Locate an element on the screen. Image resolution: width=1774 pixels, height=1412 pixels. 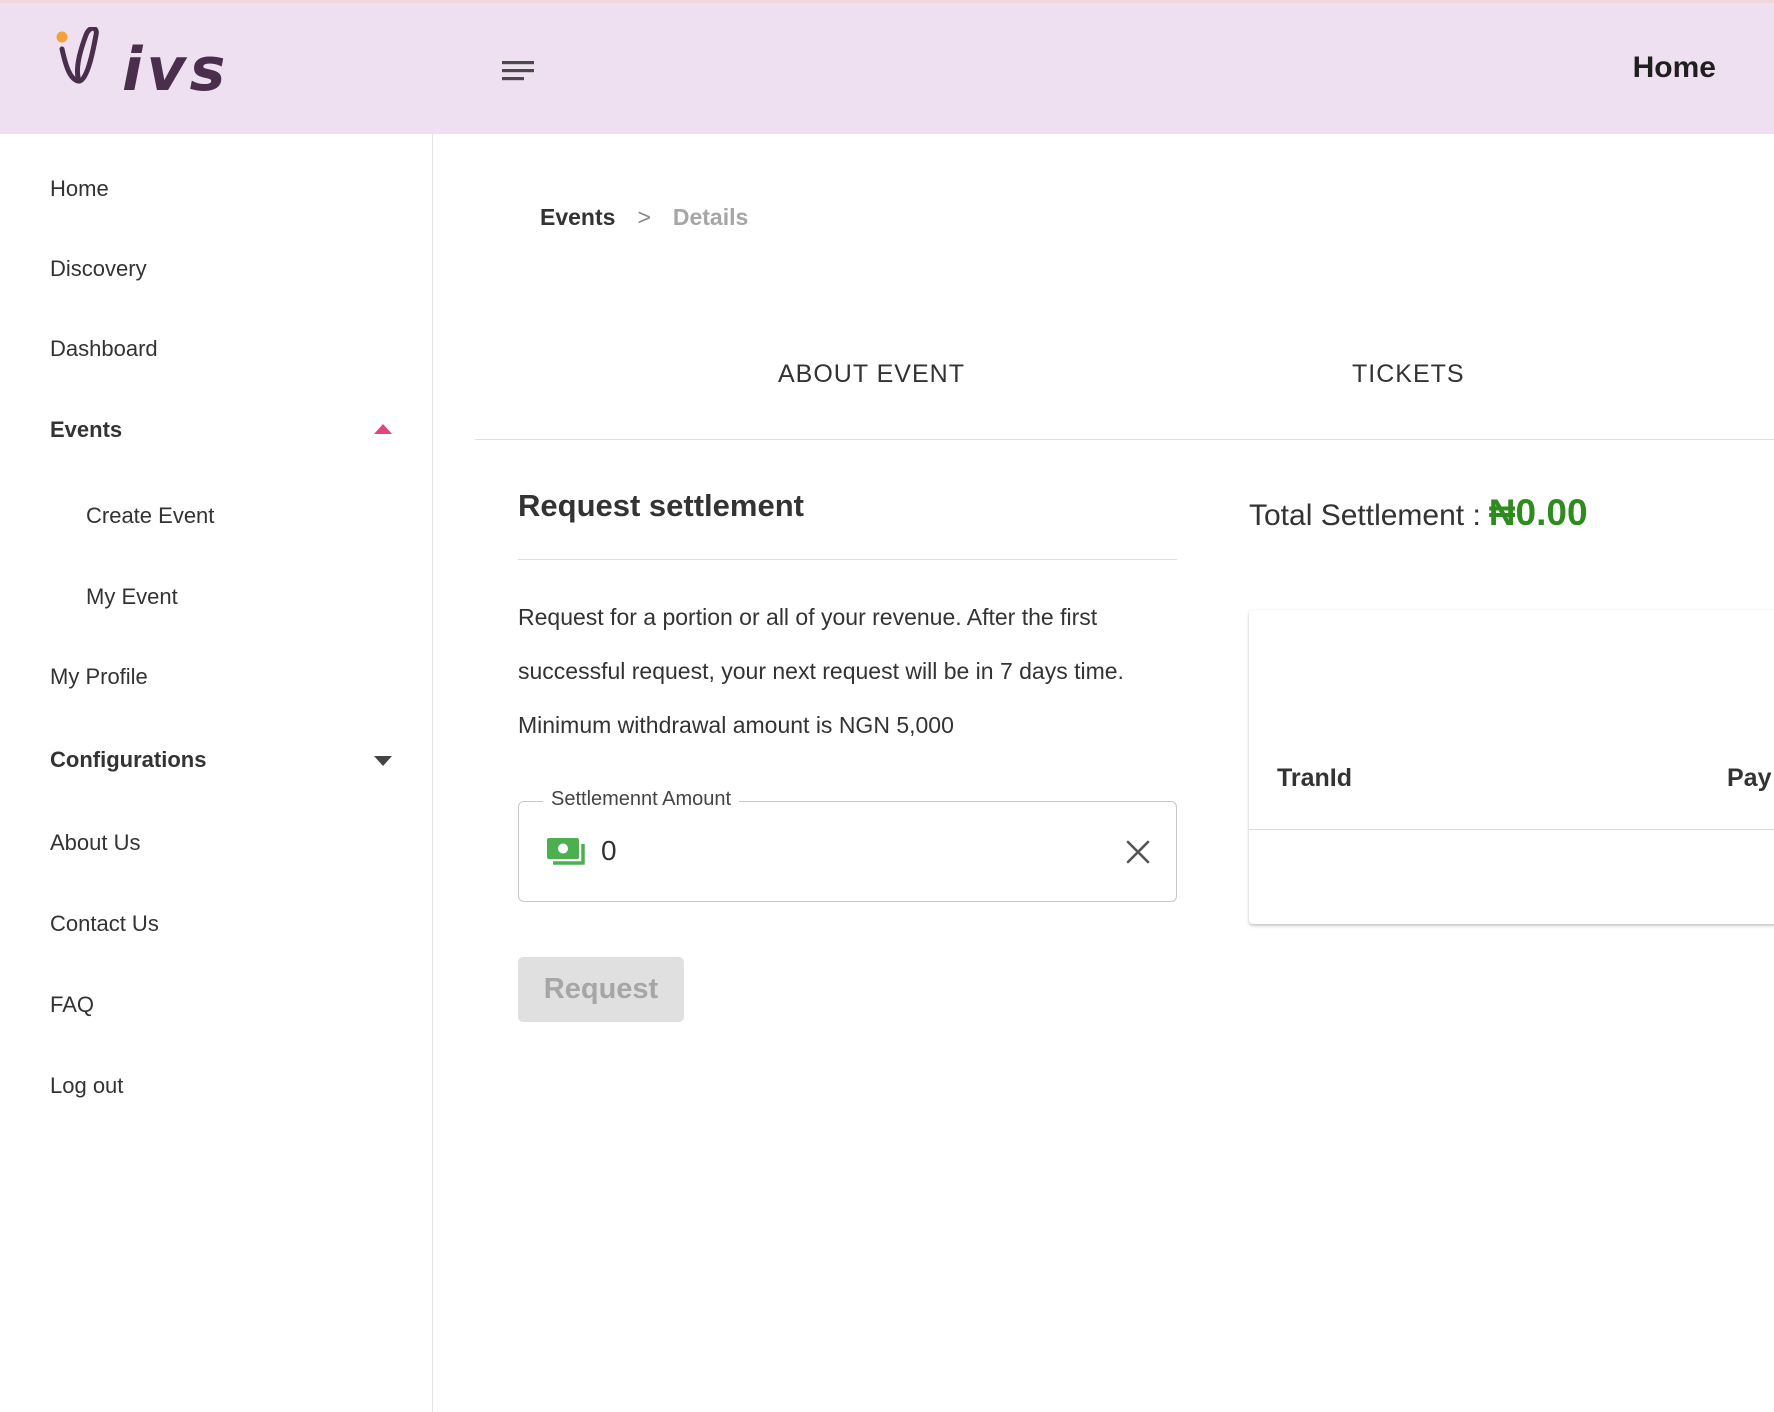
sidebar-item-events: Events is located at coordinates (216, 430).